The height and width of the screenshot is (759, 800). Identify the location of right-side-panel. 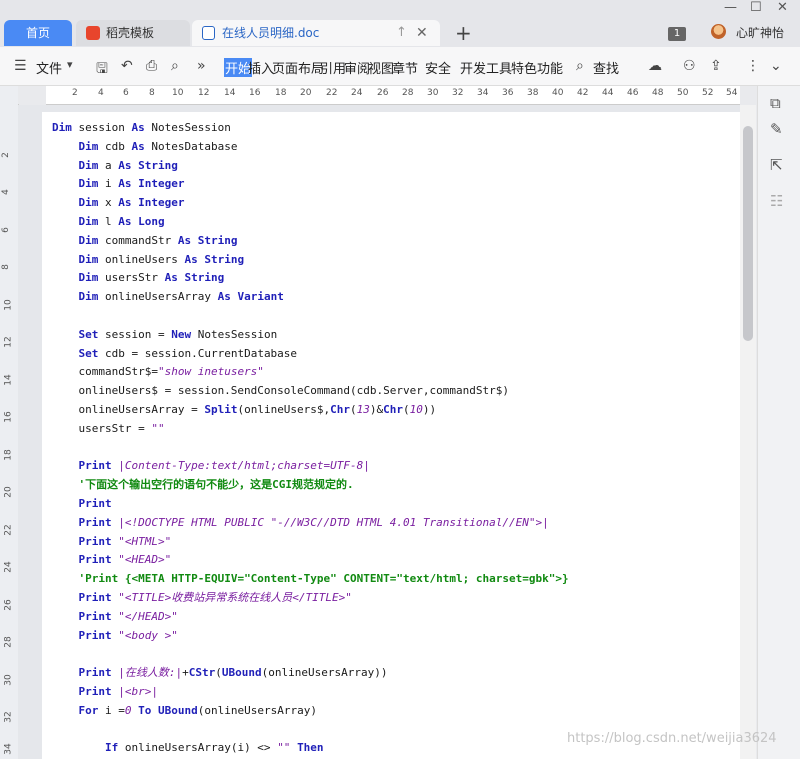
(778, 422).